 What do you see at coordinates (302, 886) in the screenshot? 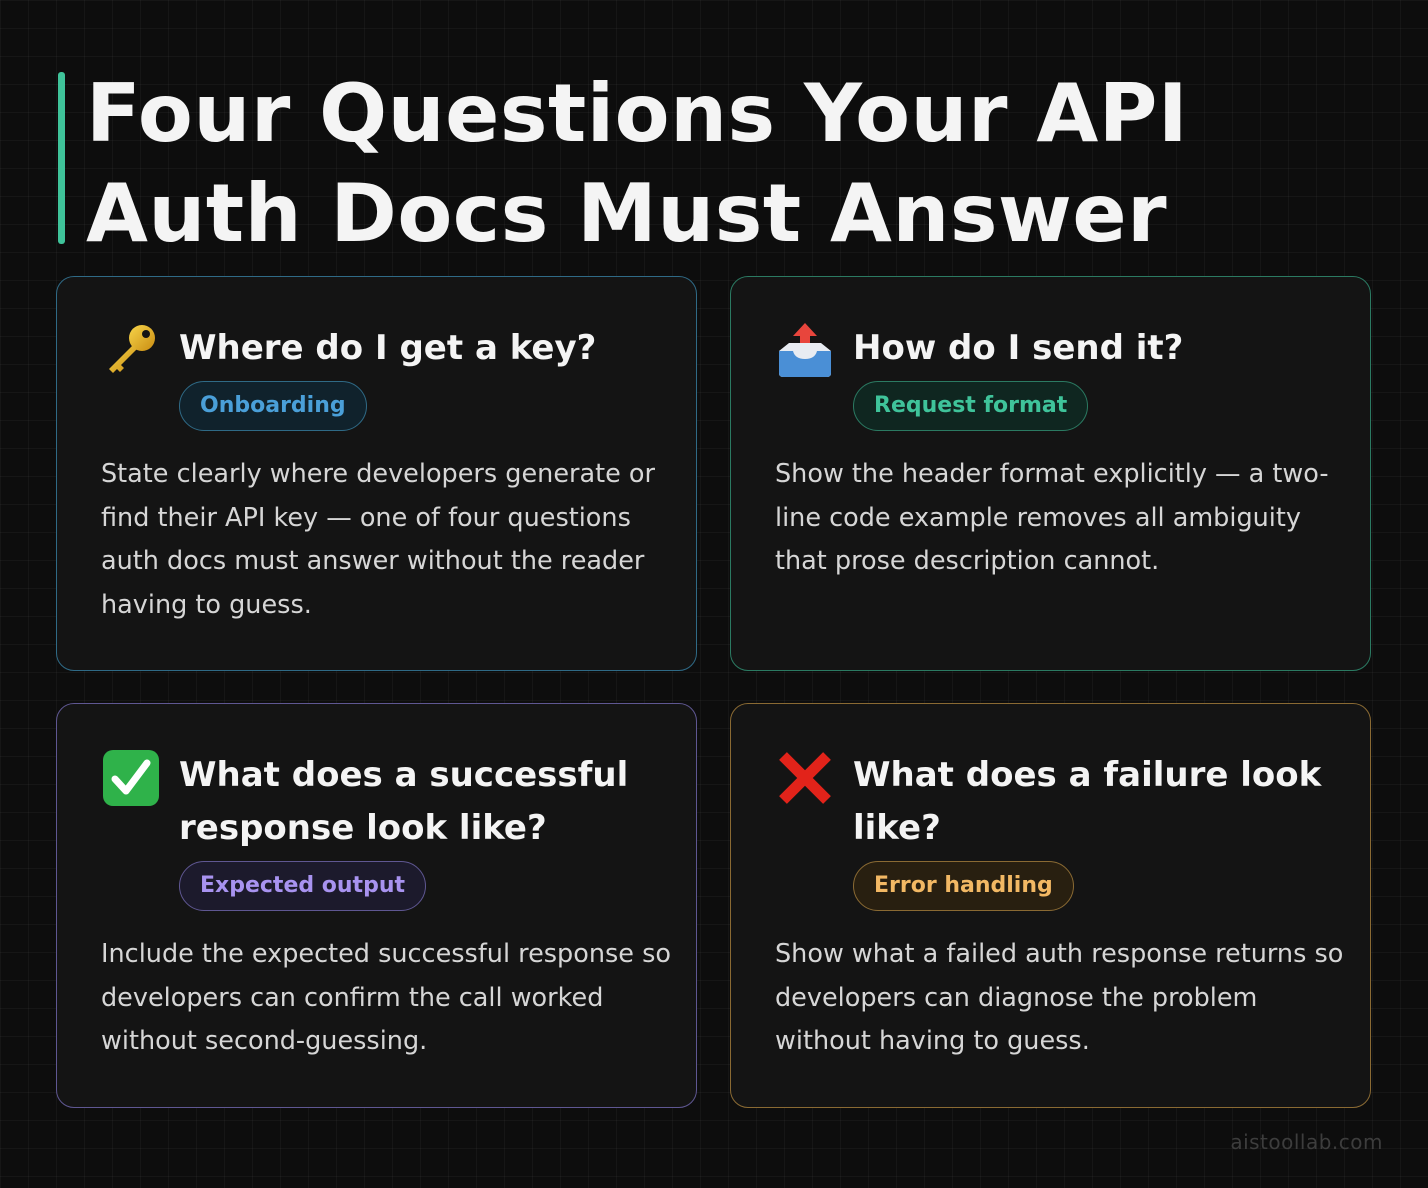
I see `tag-expected-output: Expected output` at bounding box center [302, 886].